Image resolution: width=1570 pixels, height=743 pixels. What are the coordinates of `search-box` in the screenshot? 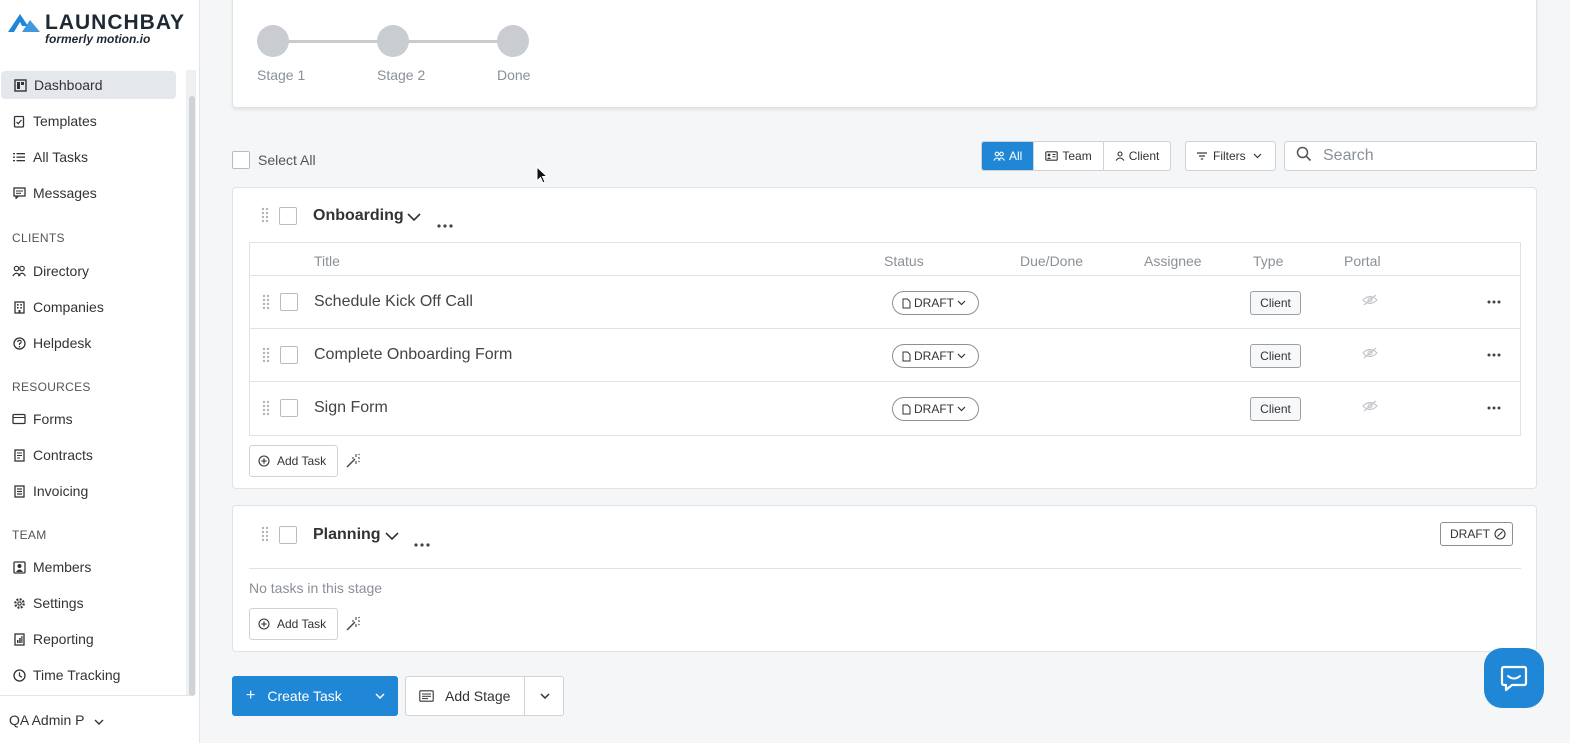 It's located at (1410, 156).